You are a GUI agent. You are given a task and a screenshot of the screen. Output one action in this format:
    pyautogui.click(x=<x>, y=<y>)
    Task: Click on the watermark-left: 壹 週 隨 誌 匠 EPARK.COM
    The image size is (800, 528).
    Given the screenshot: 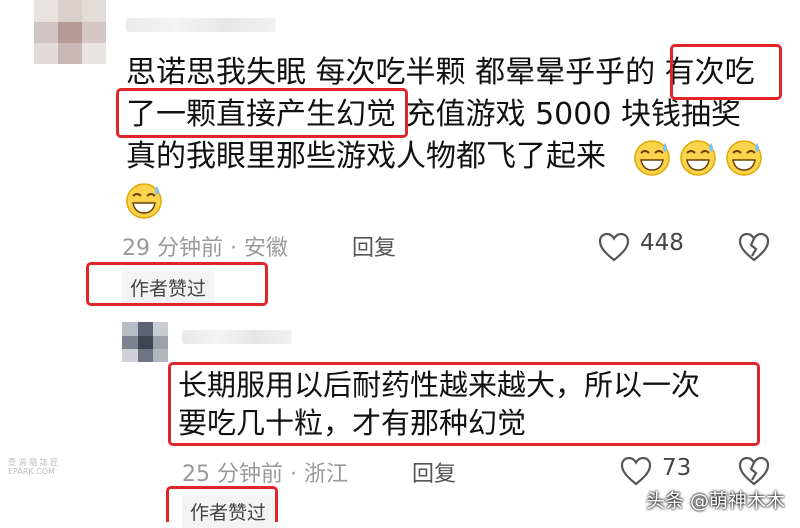 What is the action you would take?
    pyautogui.click(x=33, y=467)
    